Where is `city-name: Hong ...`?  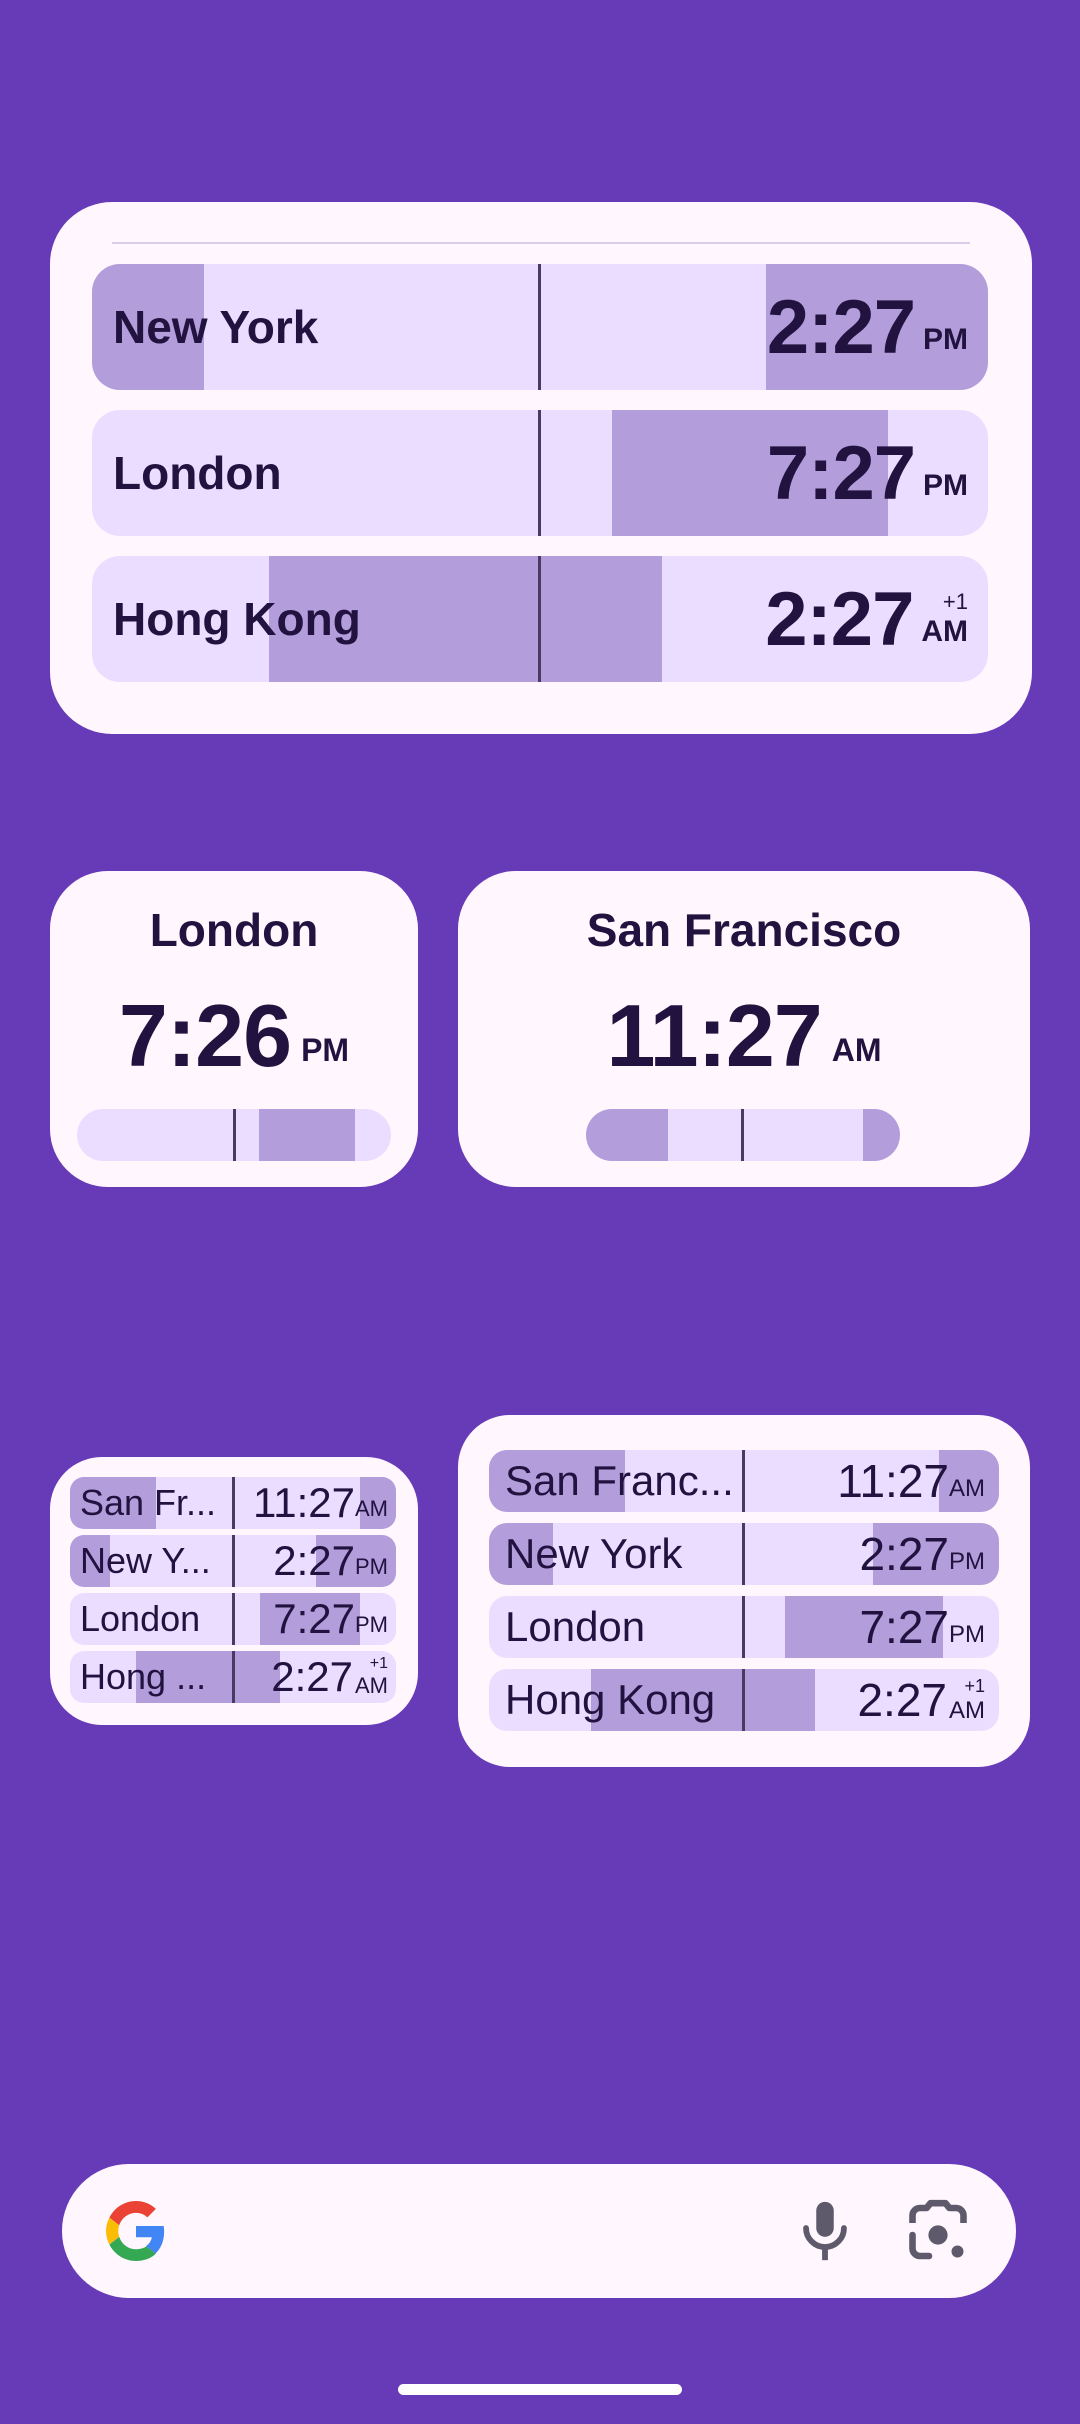
city-name: Hong ... is located at coordinates (143, 1676).